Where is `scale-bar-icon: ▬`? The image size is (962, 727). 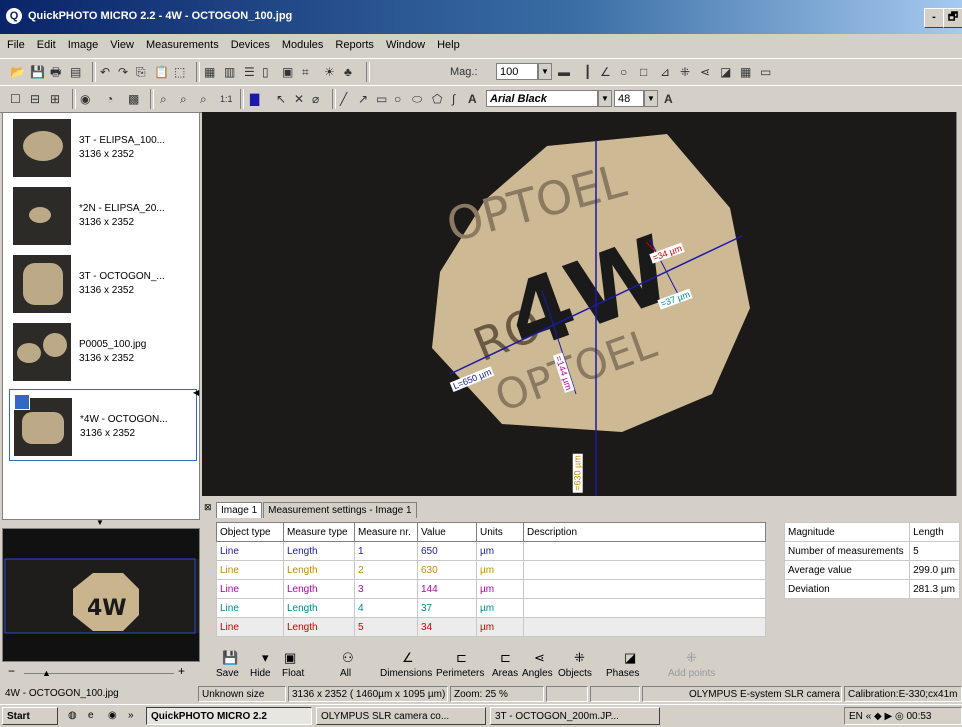
scale-bar-icon: ▬ is located at coordinates (564, 72).